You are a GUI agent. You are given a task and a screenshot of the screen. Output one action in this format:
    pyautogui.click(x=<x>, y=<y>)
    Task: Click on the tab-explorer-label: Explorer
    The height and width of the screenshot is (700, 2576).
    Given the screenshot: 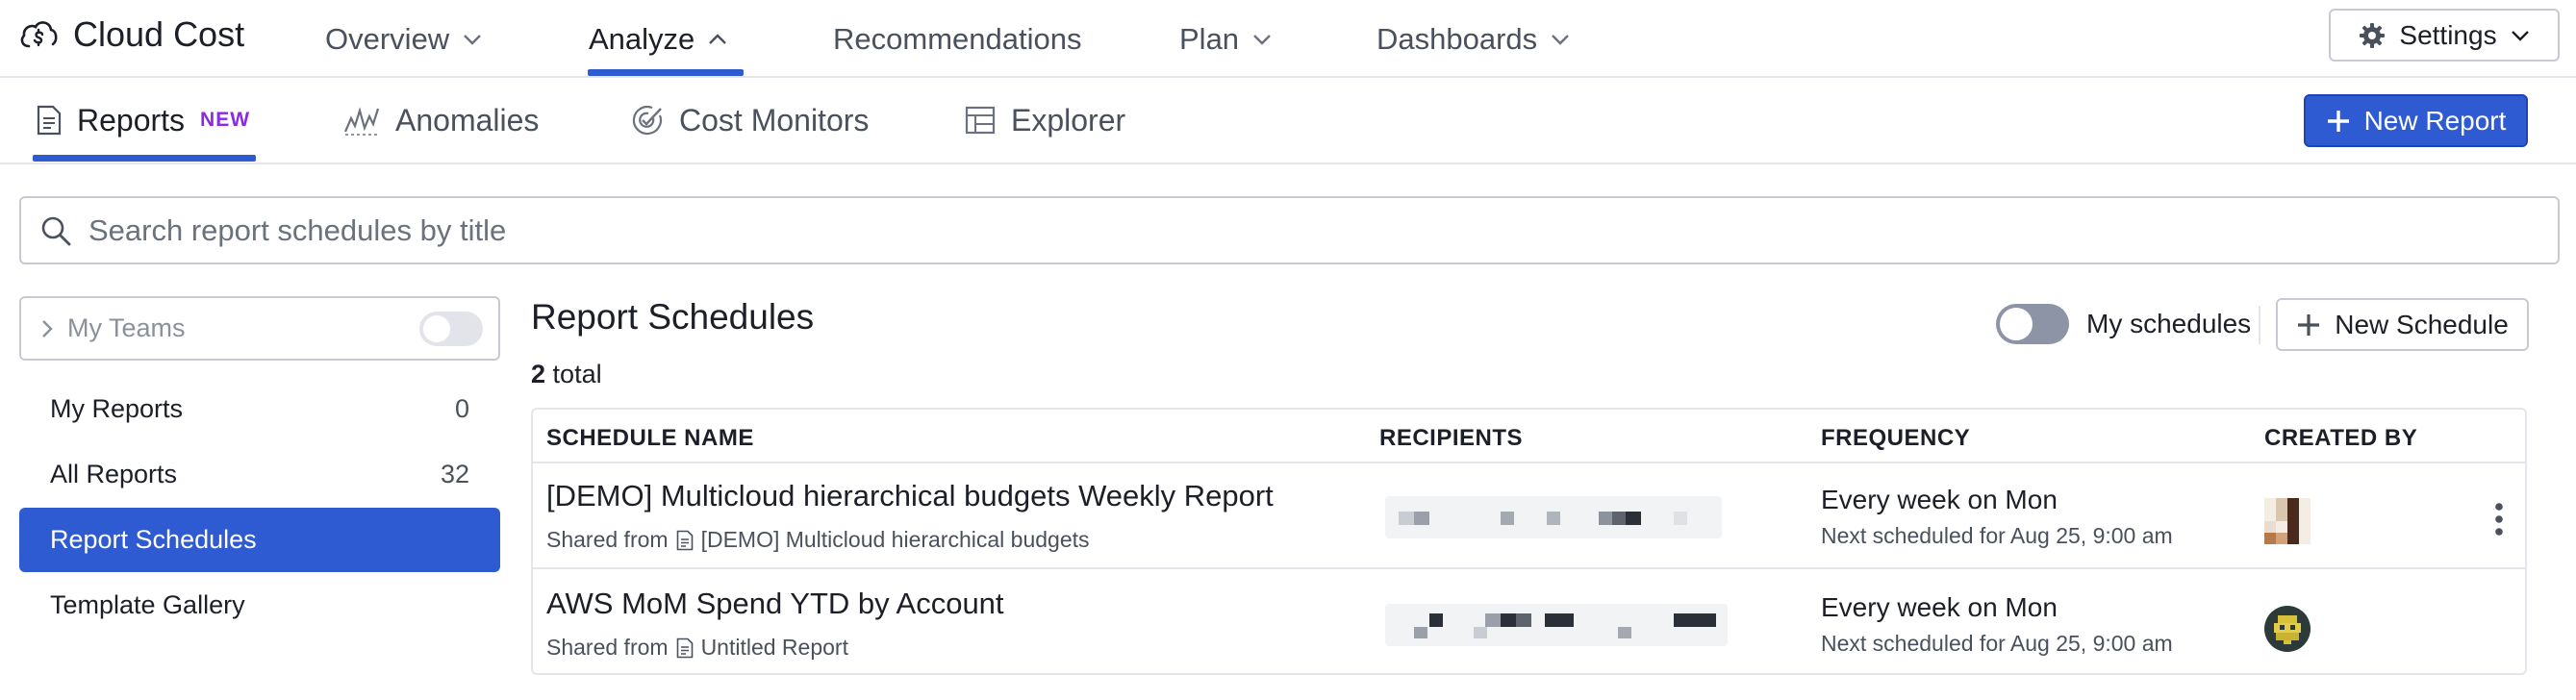 What is the action you would take?
    pyautogui.click(x=1068, y=120)
    